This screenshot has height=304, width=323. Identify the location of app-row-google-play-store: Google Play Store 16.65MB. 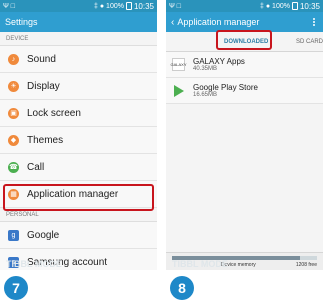
(244, 91).